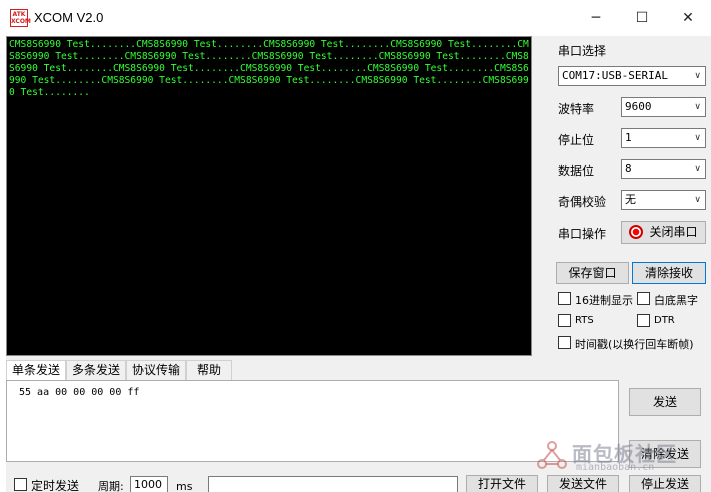 The image size is (711, 492). I want to click on send-button: 发送, so click(665, 402).